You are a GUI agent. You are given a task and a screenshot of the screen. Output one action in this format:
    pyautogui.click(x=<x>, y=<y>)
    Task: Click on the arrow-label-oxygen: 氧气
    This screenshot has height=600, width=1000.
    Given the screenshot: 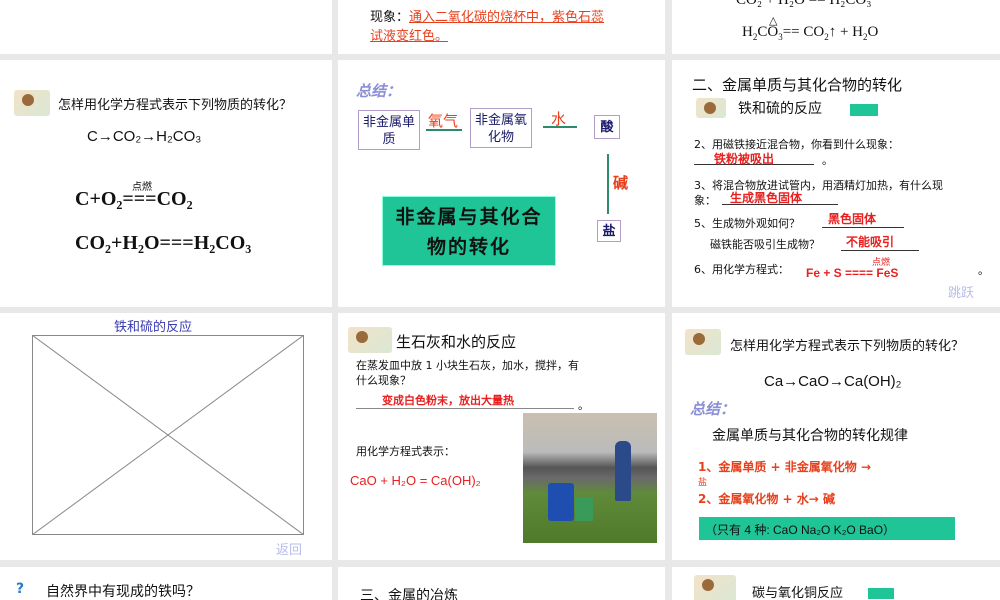 What is the action you would take?
    pyautogui.click(x=443, y=121)
    